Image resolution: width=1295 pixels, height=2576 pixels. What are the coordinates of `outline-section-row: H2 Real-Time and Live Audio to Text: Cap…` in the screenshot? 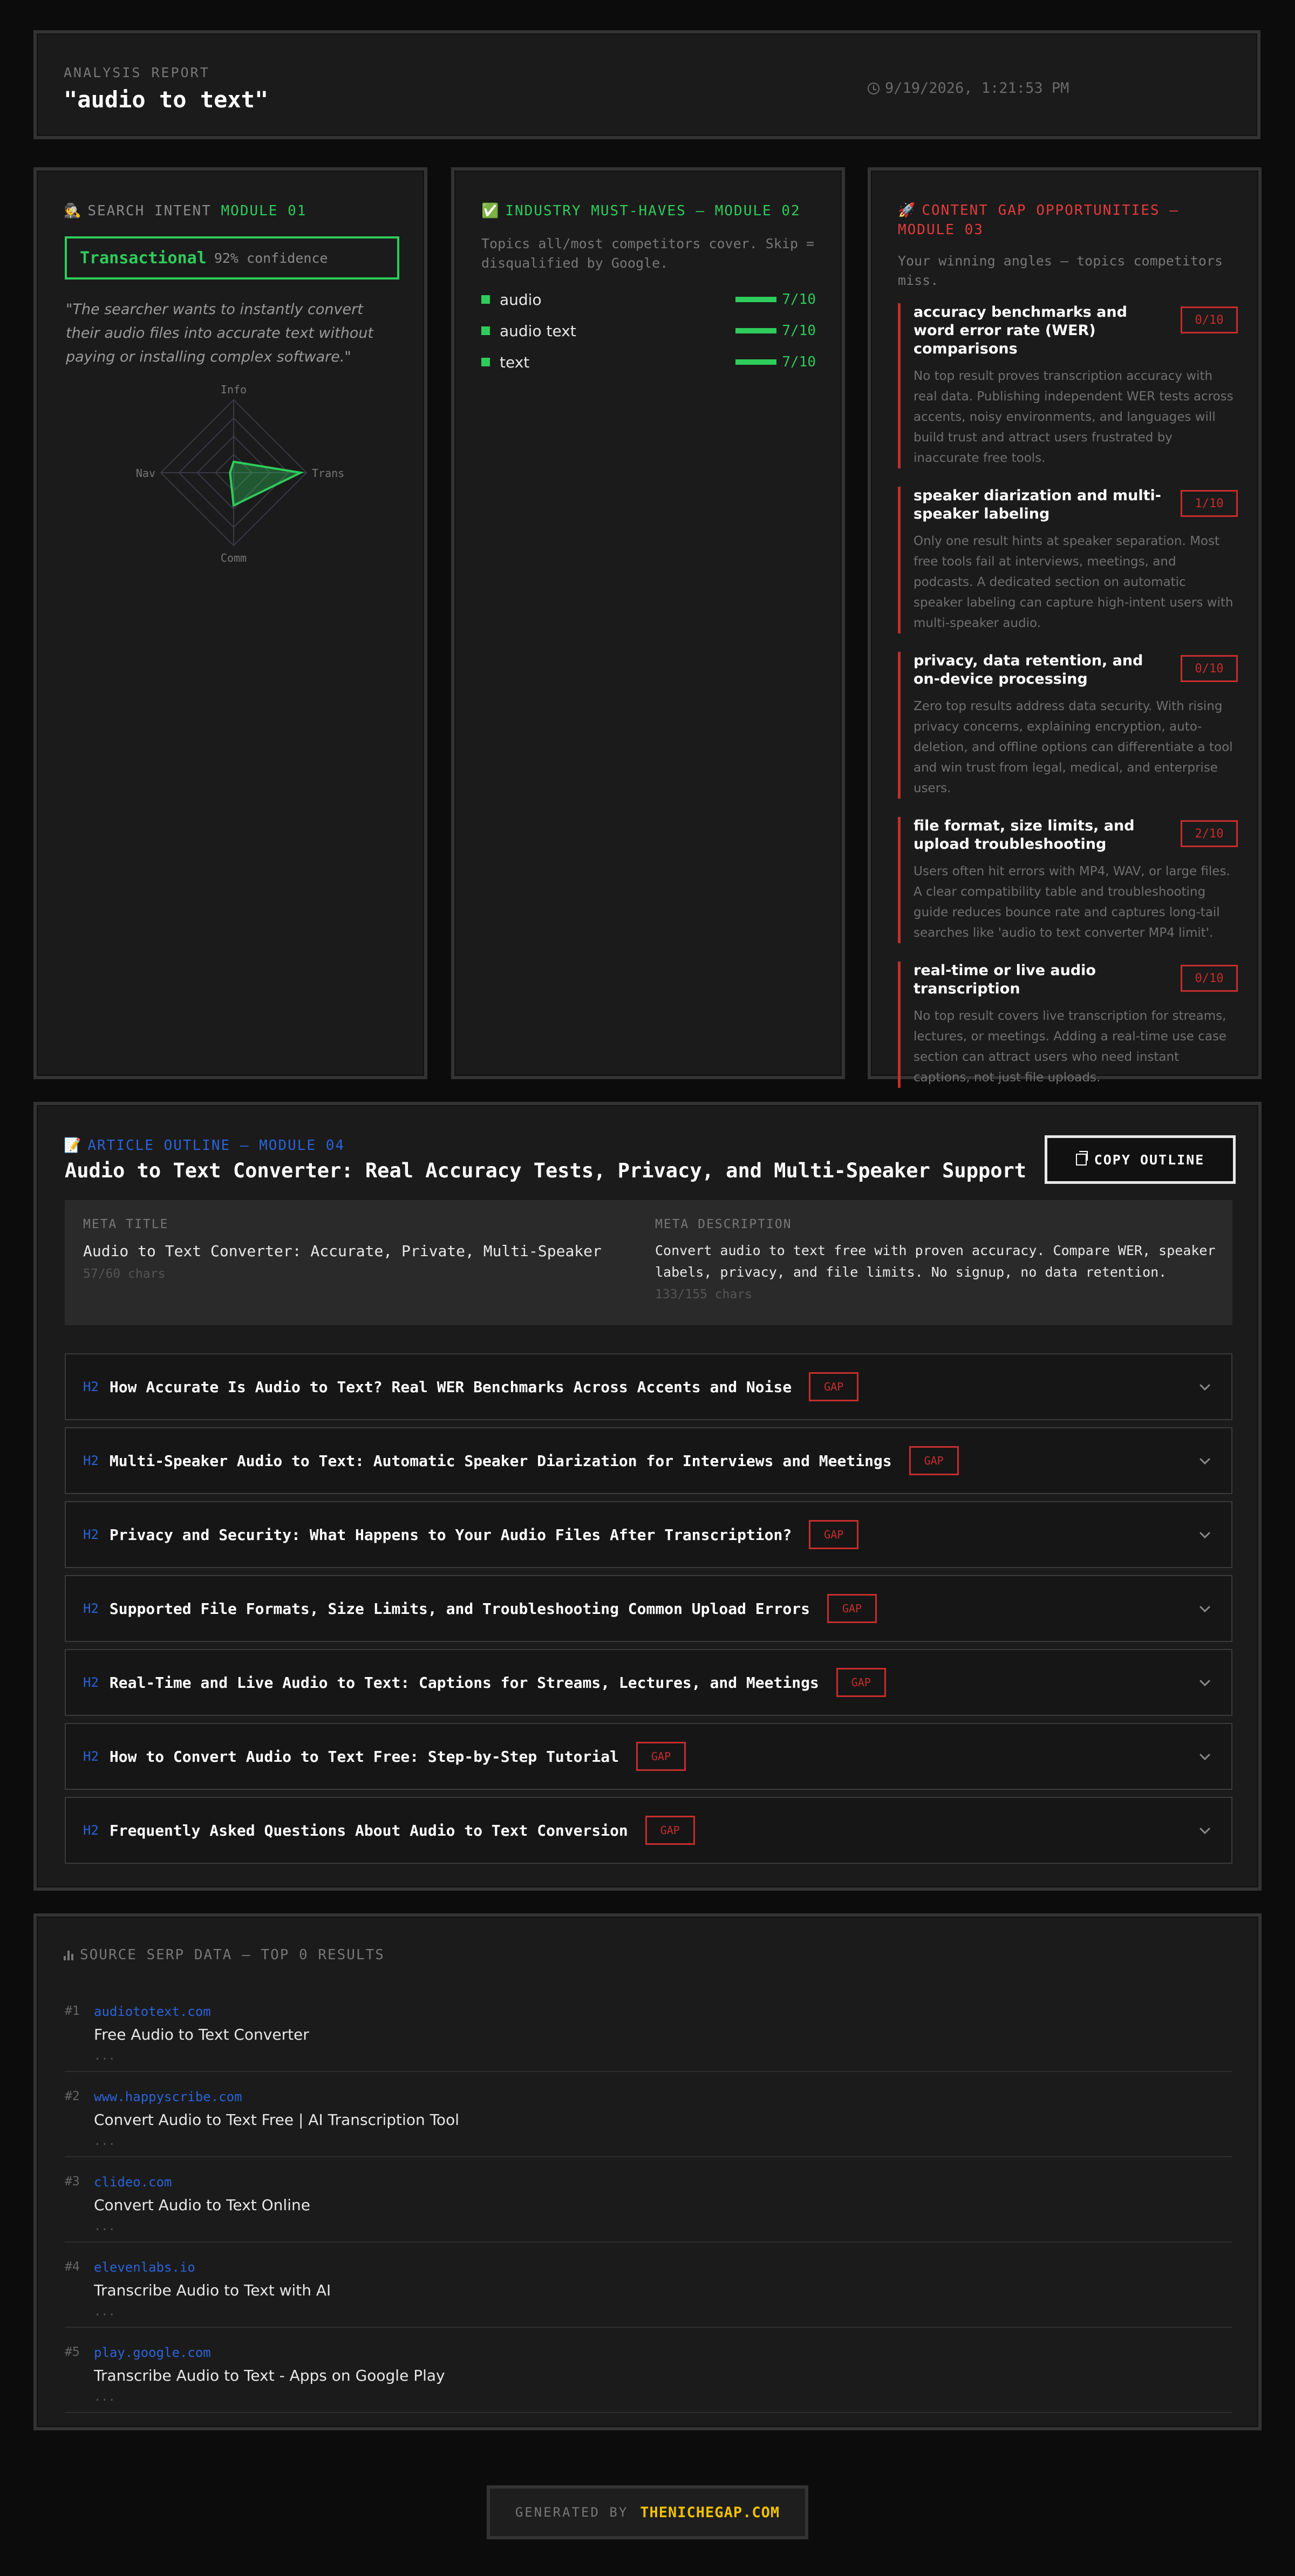 It's located at (648, 1682).